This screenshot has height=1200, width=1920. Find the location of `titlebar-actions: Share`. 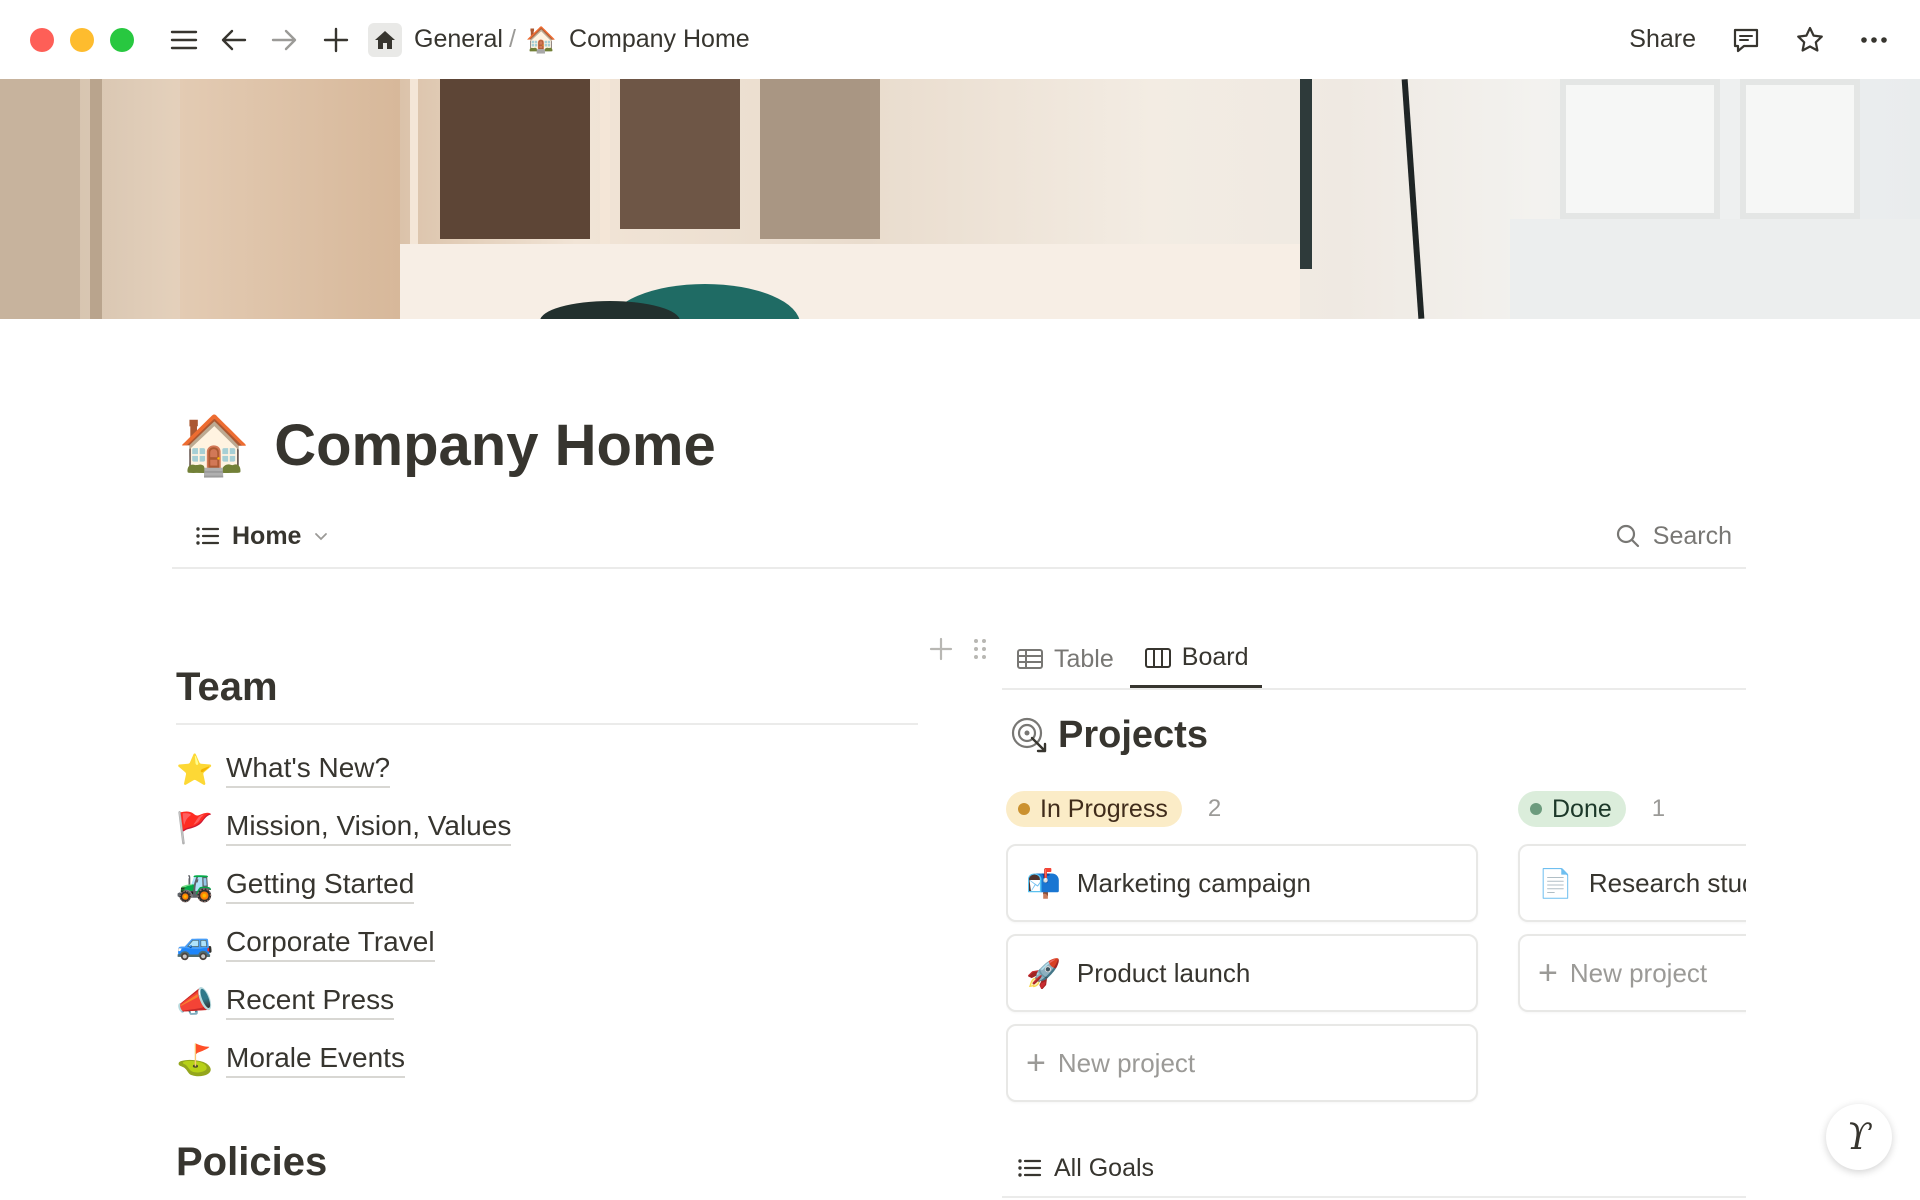

titlebar-actions: Share is located at coordinates (1761, 39).